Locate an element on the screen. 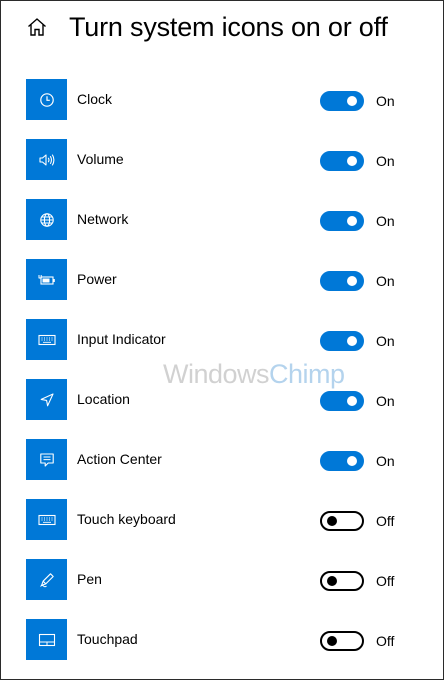 This screenshot has width=444, height=680. touch-keyboard-toggle is located at coordinates (342, 521).